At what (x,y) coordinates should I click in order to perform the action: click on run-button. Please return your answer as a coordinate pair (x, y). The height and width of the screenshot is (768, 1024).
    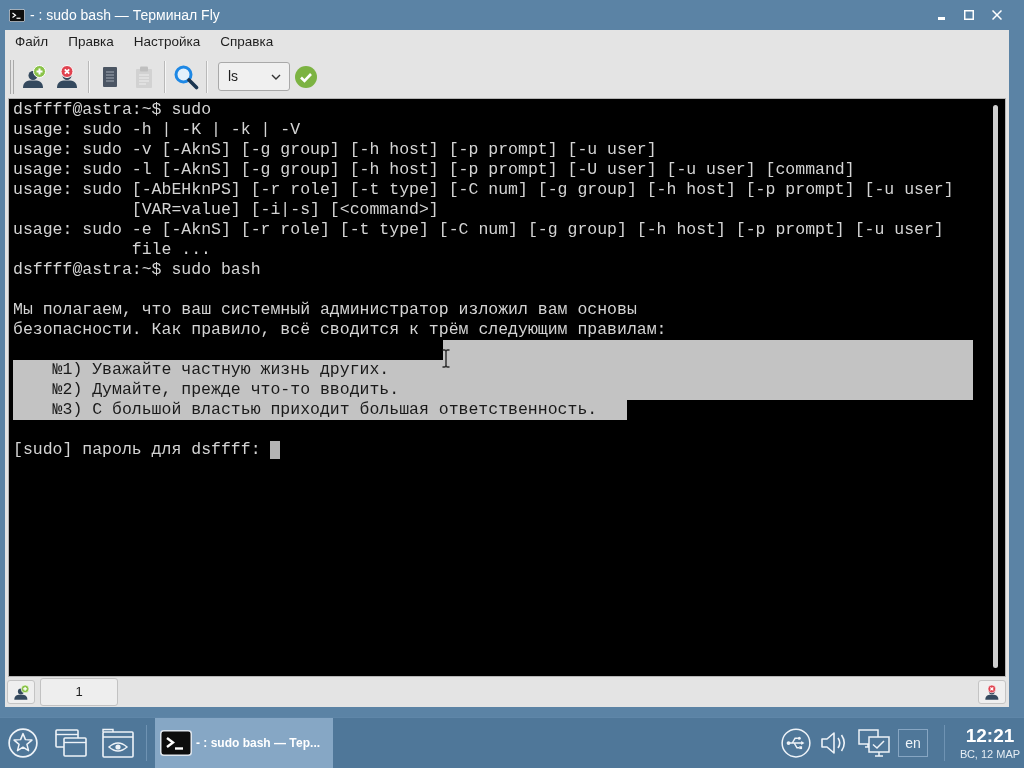
    Looking at the image, I should click on (306, 76).